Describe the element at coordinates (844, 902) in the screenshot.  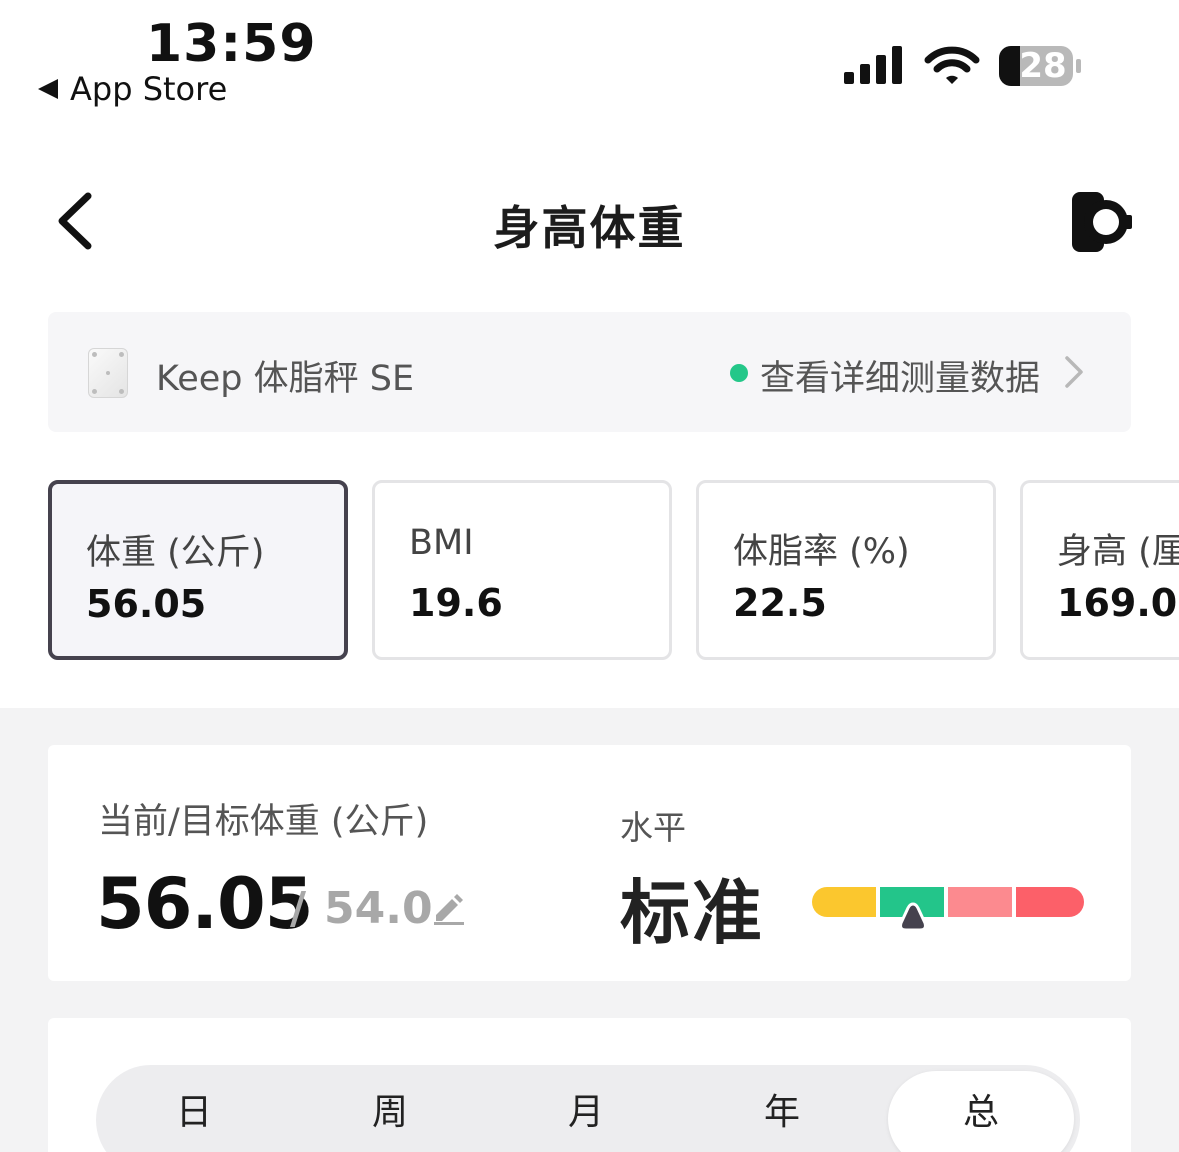
I see `scale-segment-underweight` at that location.